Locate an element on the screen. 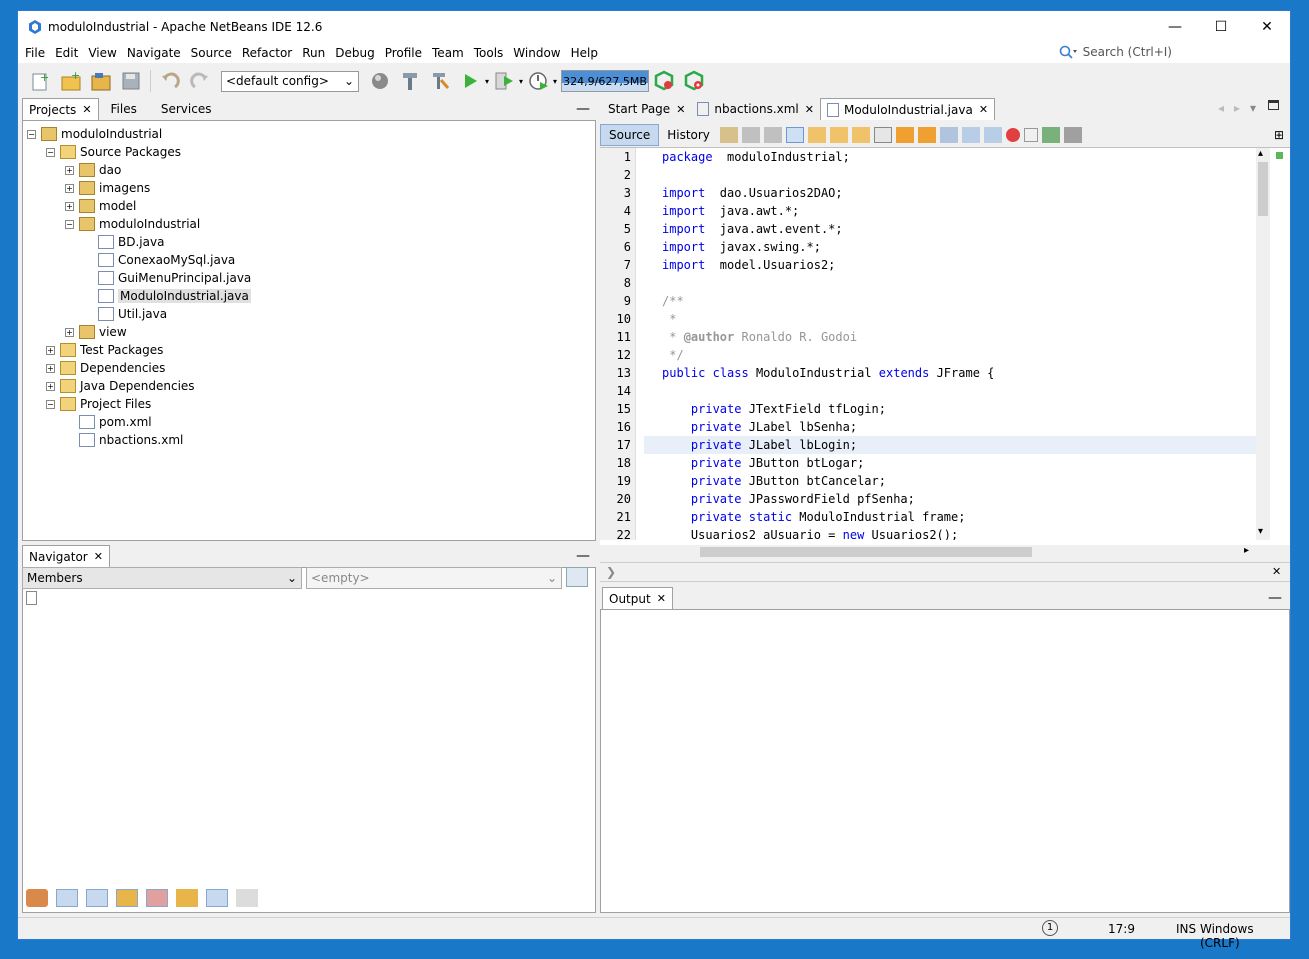 The image size is (1309, 959). new-project-icon: + is located at coordinates (71, 81).